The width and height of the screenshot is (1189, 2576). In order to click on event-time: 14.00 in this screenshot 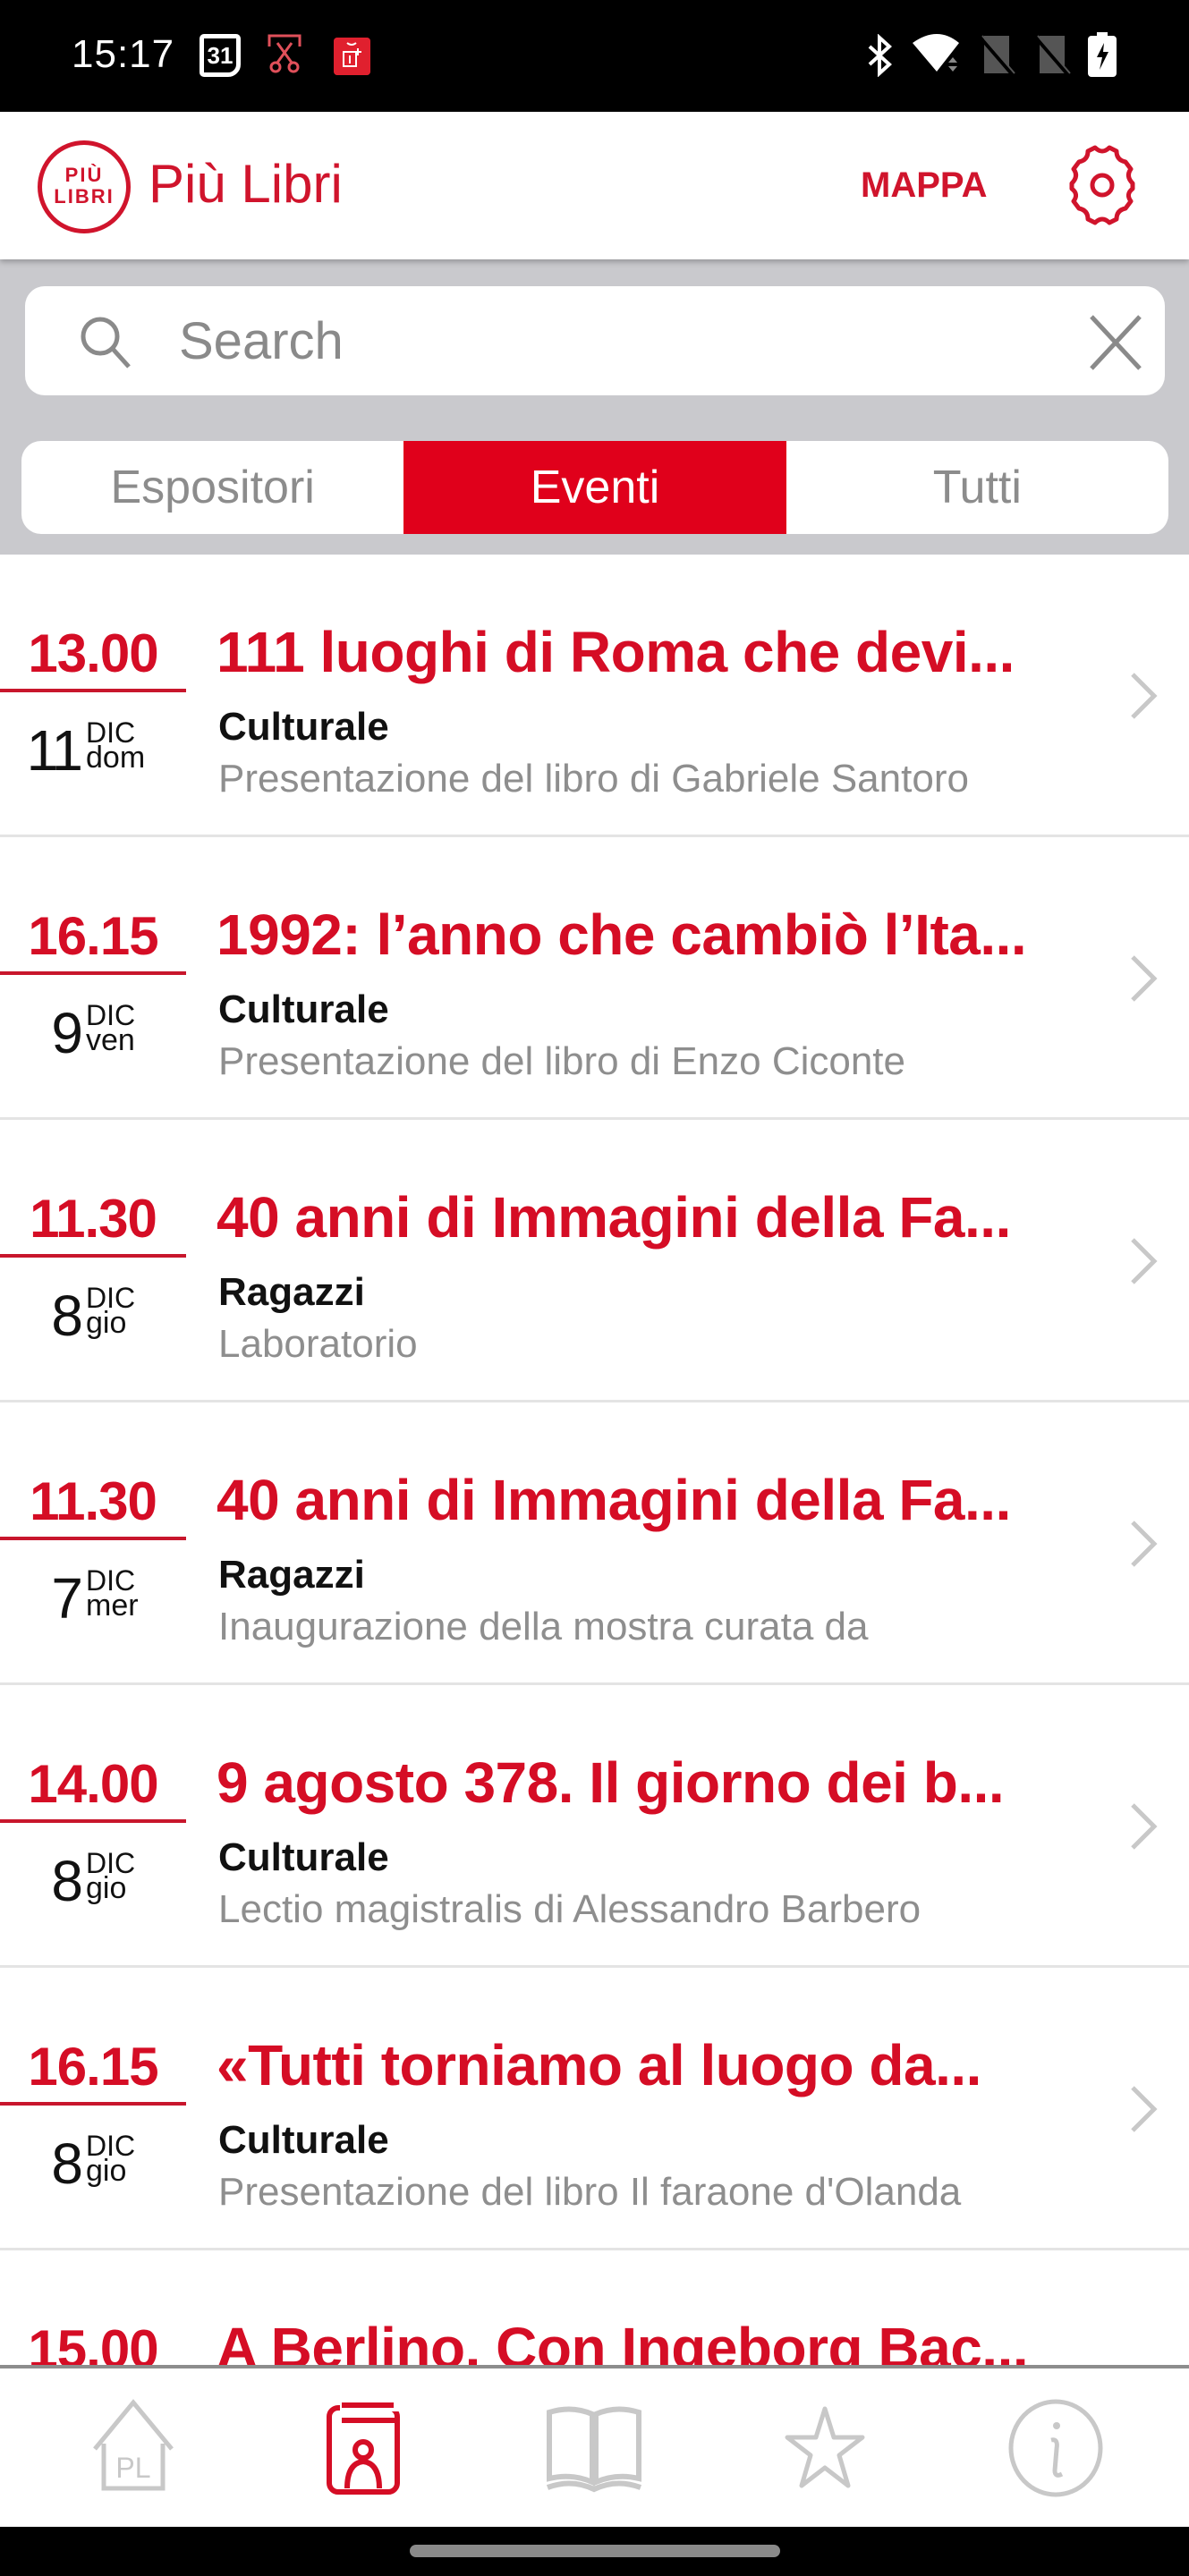, I will do `click(93, 1784)`.